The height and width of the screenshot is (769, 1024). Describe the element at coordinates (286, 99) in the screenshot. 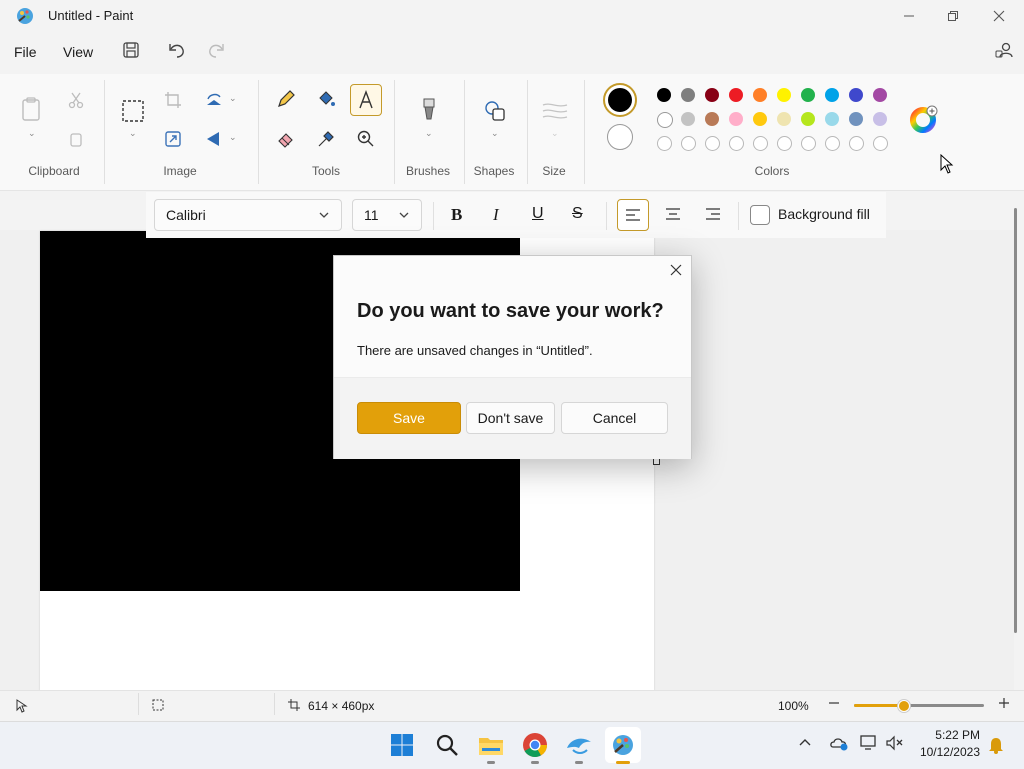

I see `pencil-icon` at that location.